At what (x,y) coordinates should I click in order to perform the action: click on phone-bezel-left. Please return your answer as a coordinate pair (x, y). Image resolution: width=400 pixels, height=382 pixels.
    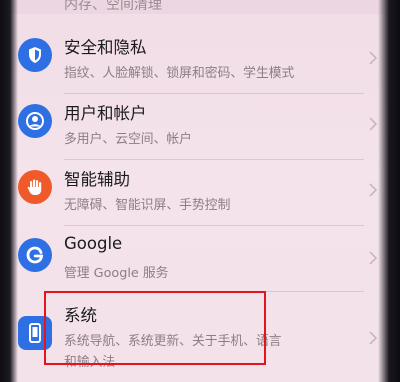
    Looking at the image, I should click on (9, 191).